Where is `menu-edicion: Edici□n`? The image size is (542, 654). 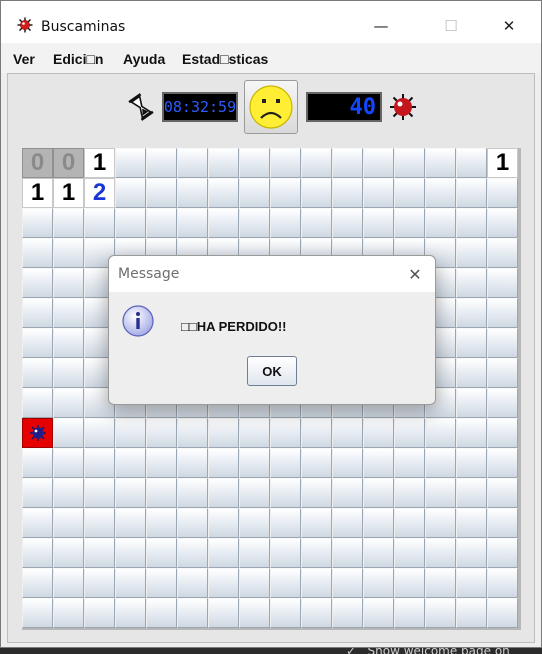 menu-edicion: Edici□n is located at coordinates (78, 59).